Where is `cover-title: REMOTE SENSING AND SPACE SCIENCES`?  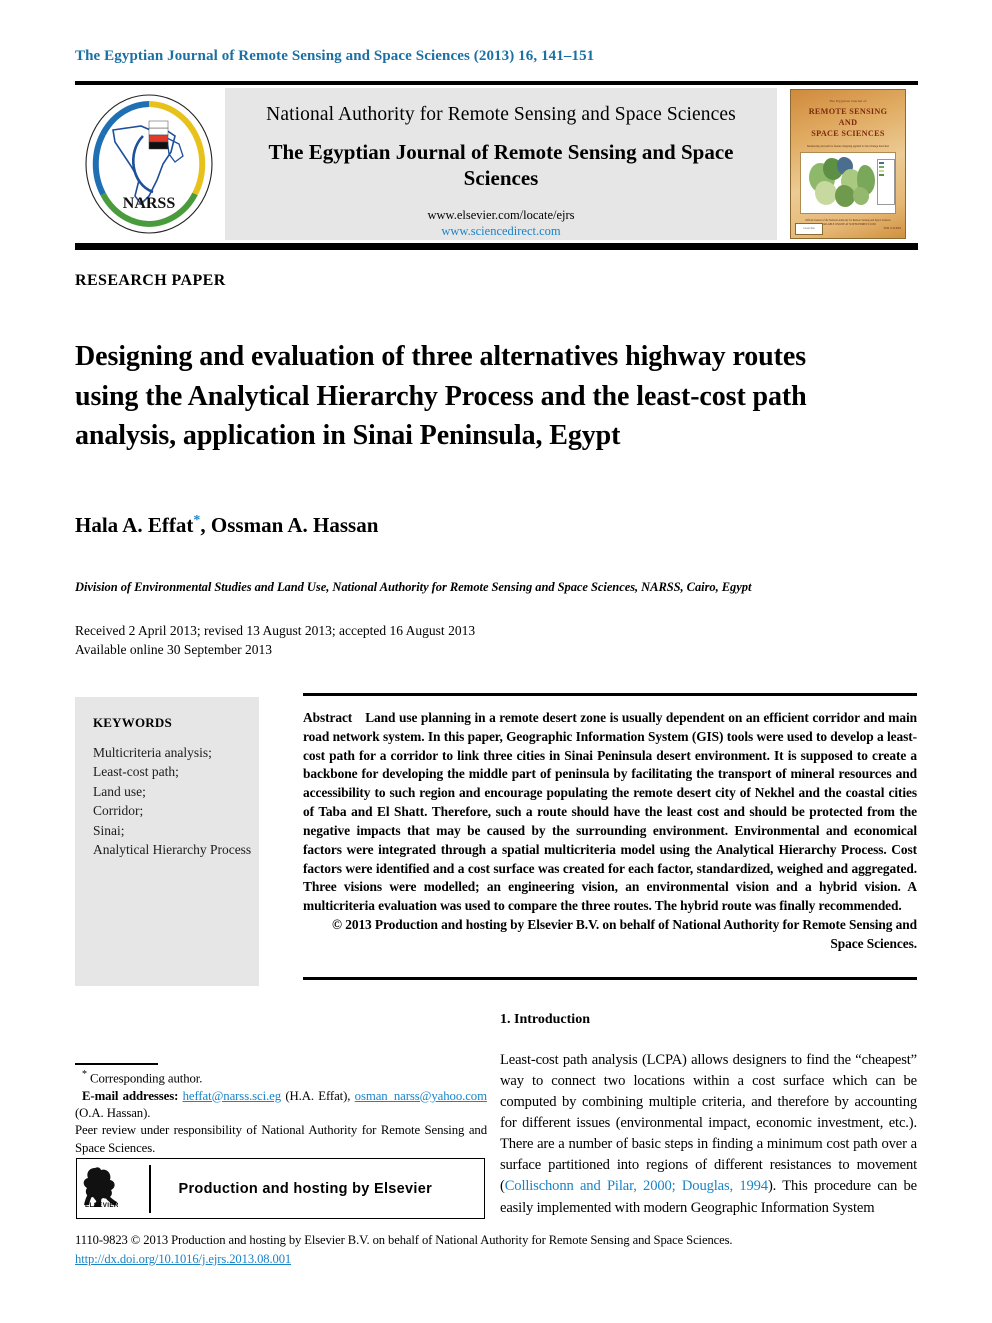
cover-title: REMOTE SENSING AND SPACE SCIENCES is located at coordinates (848, 122).